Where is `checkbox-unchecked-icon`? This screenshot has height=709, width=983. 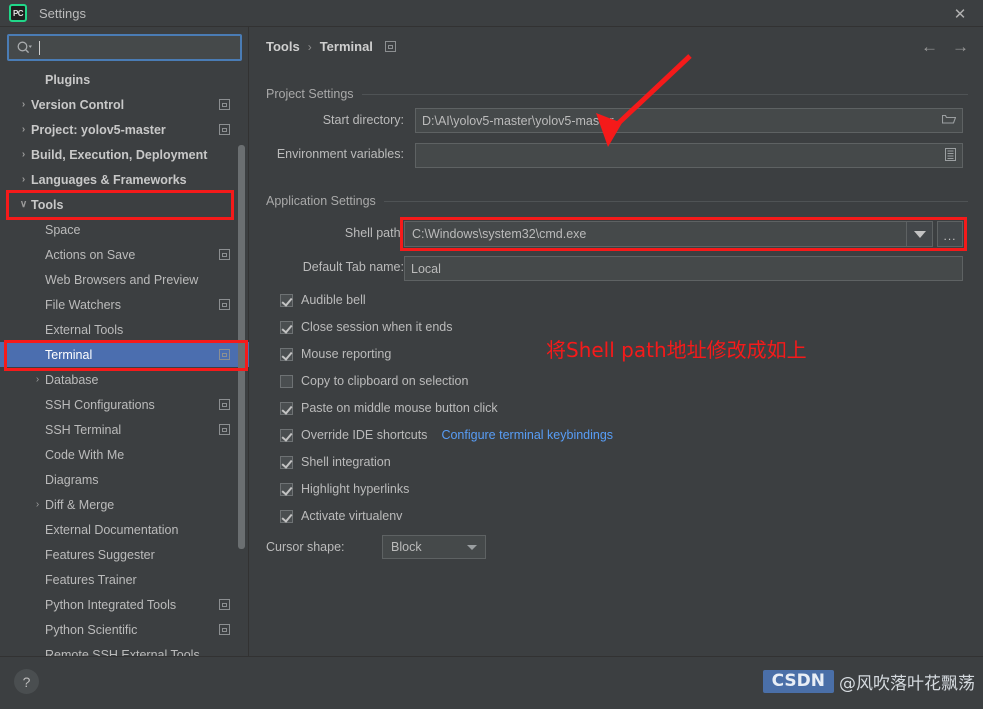
checkbox-unchecked-icon is located at coordinates (286, 381).